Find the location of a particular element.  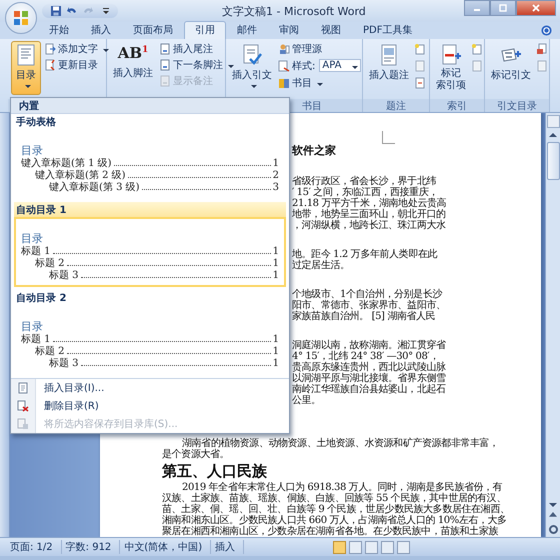

table-of-contents-button: 目录 is located at coordinates (26, 68).